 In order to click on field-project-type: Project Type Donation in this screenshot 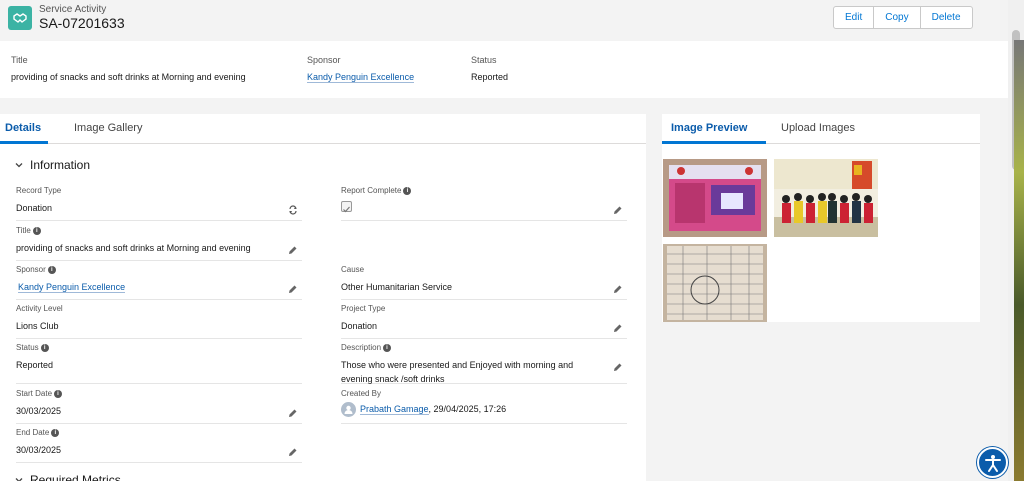, I will do `click(484, 321)`.